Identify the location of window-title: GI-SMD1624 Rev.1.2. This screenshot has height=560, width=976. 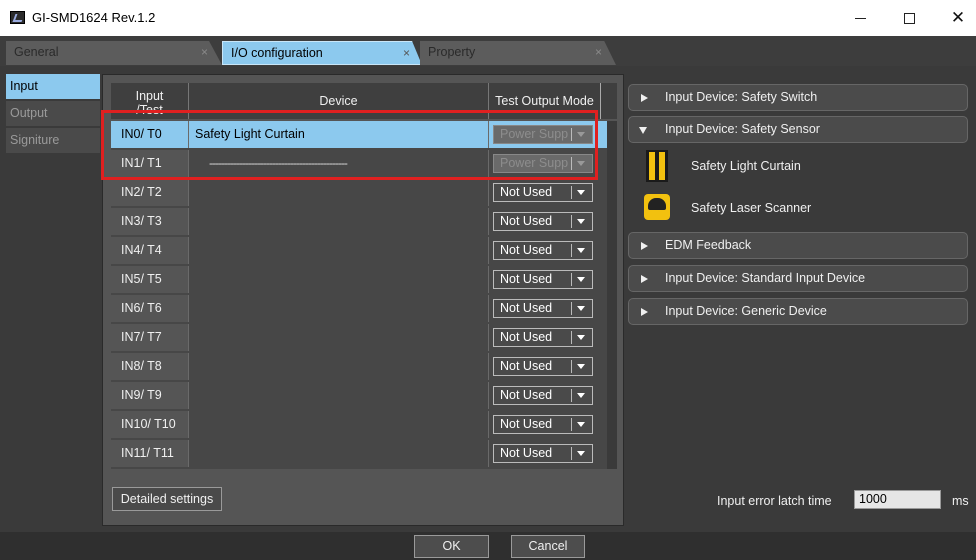
(94, 17).